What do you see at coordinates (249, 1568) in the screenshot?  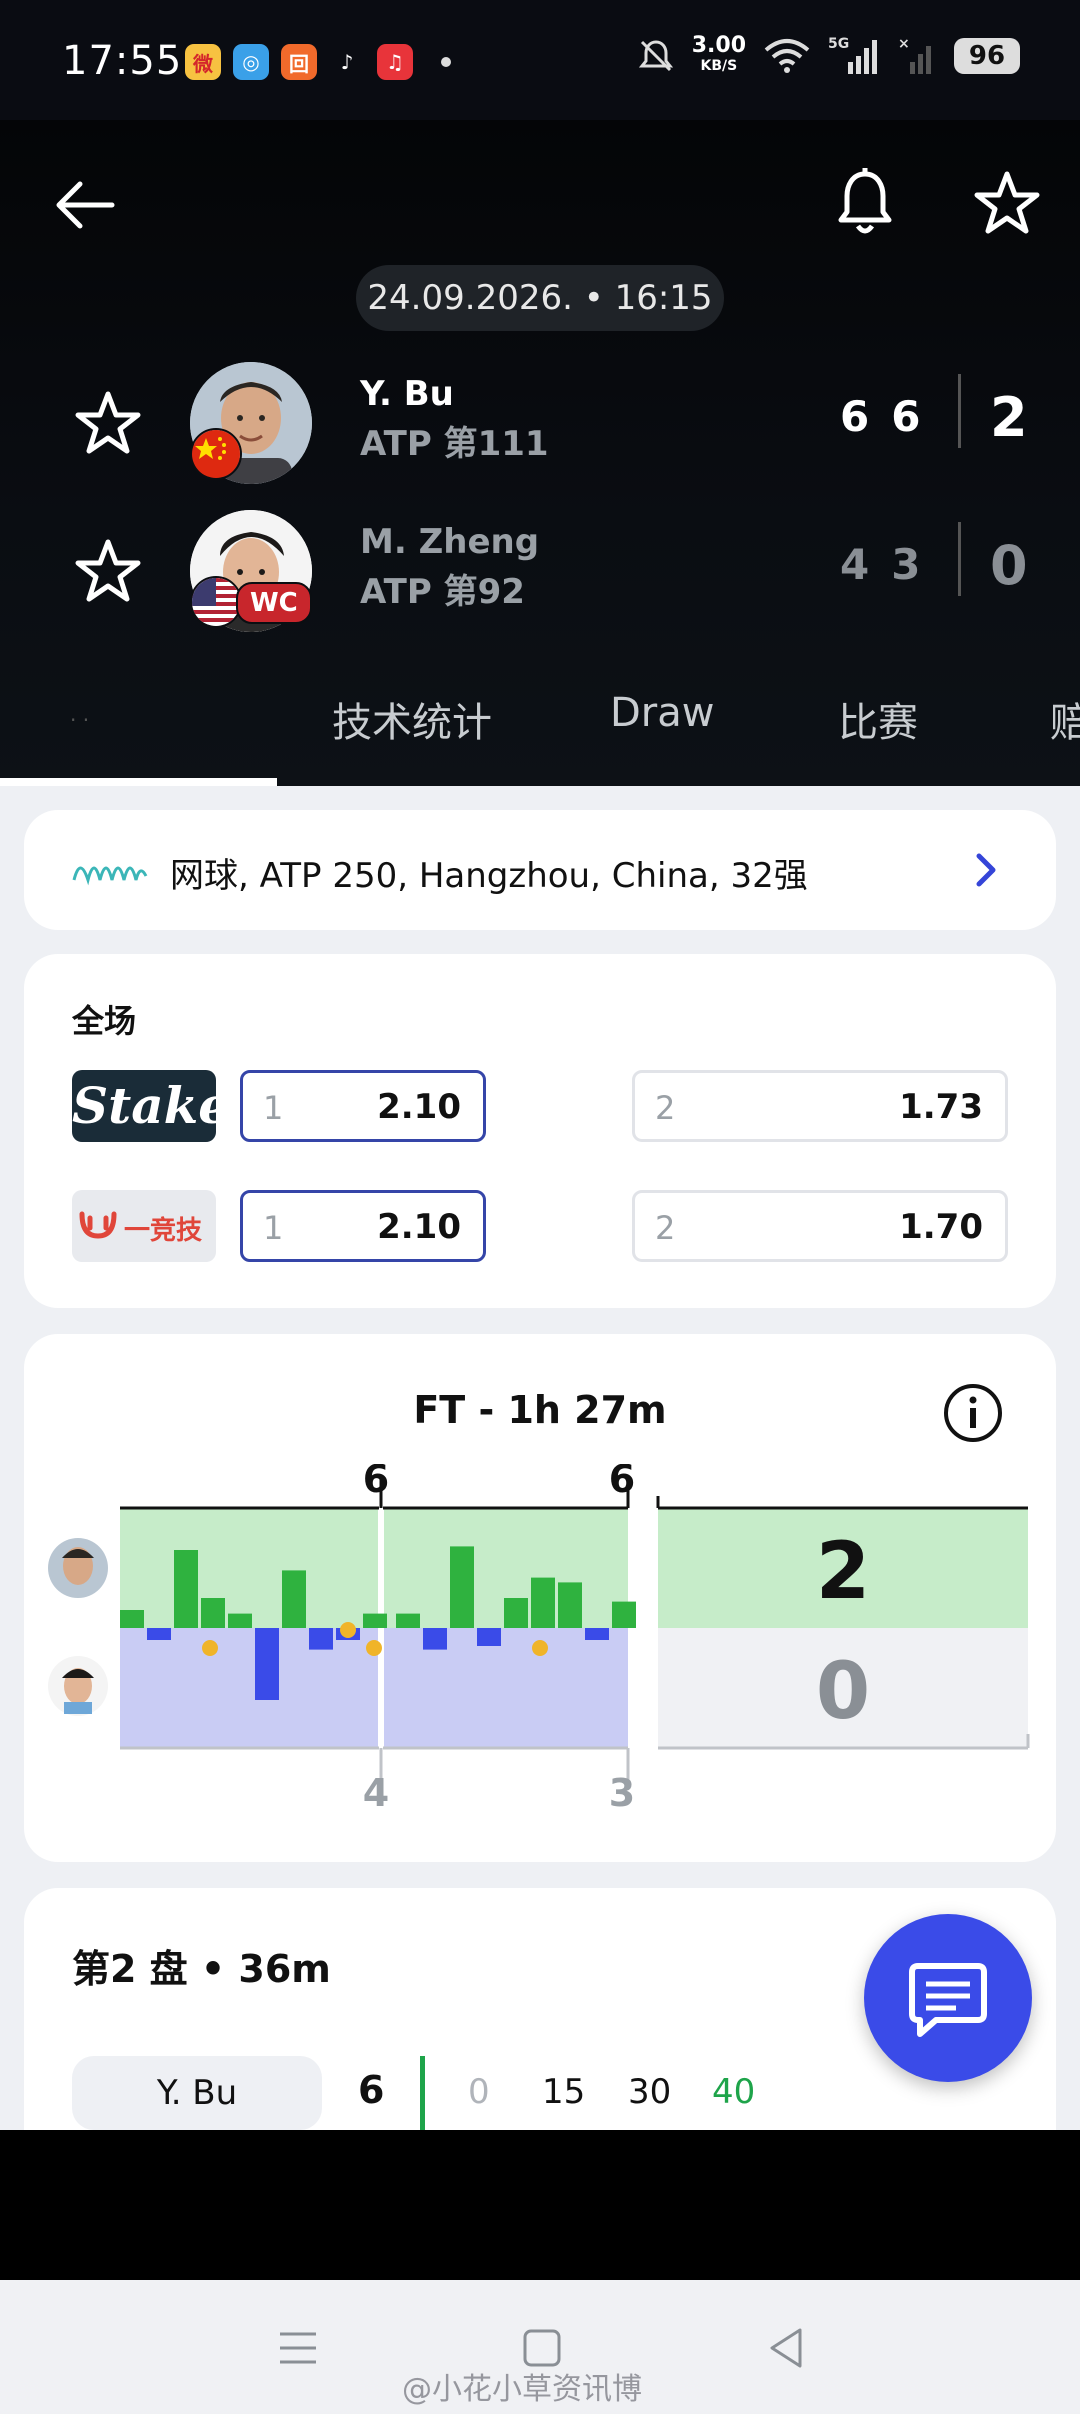 I see `set1-p1-area` at bounding box center [249, 1568].